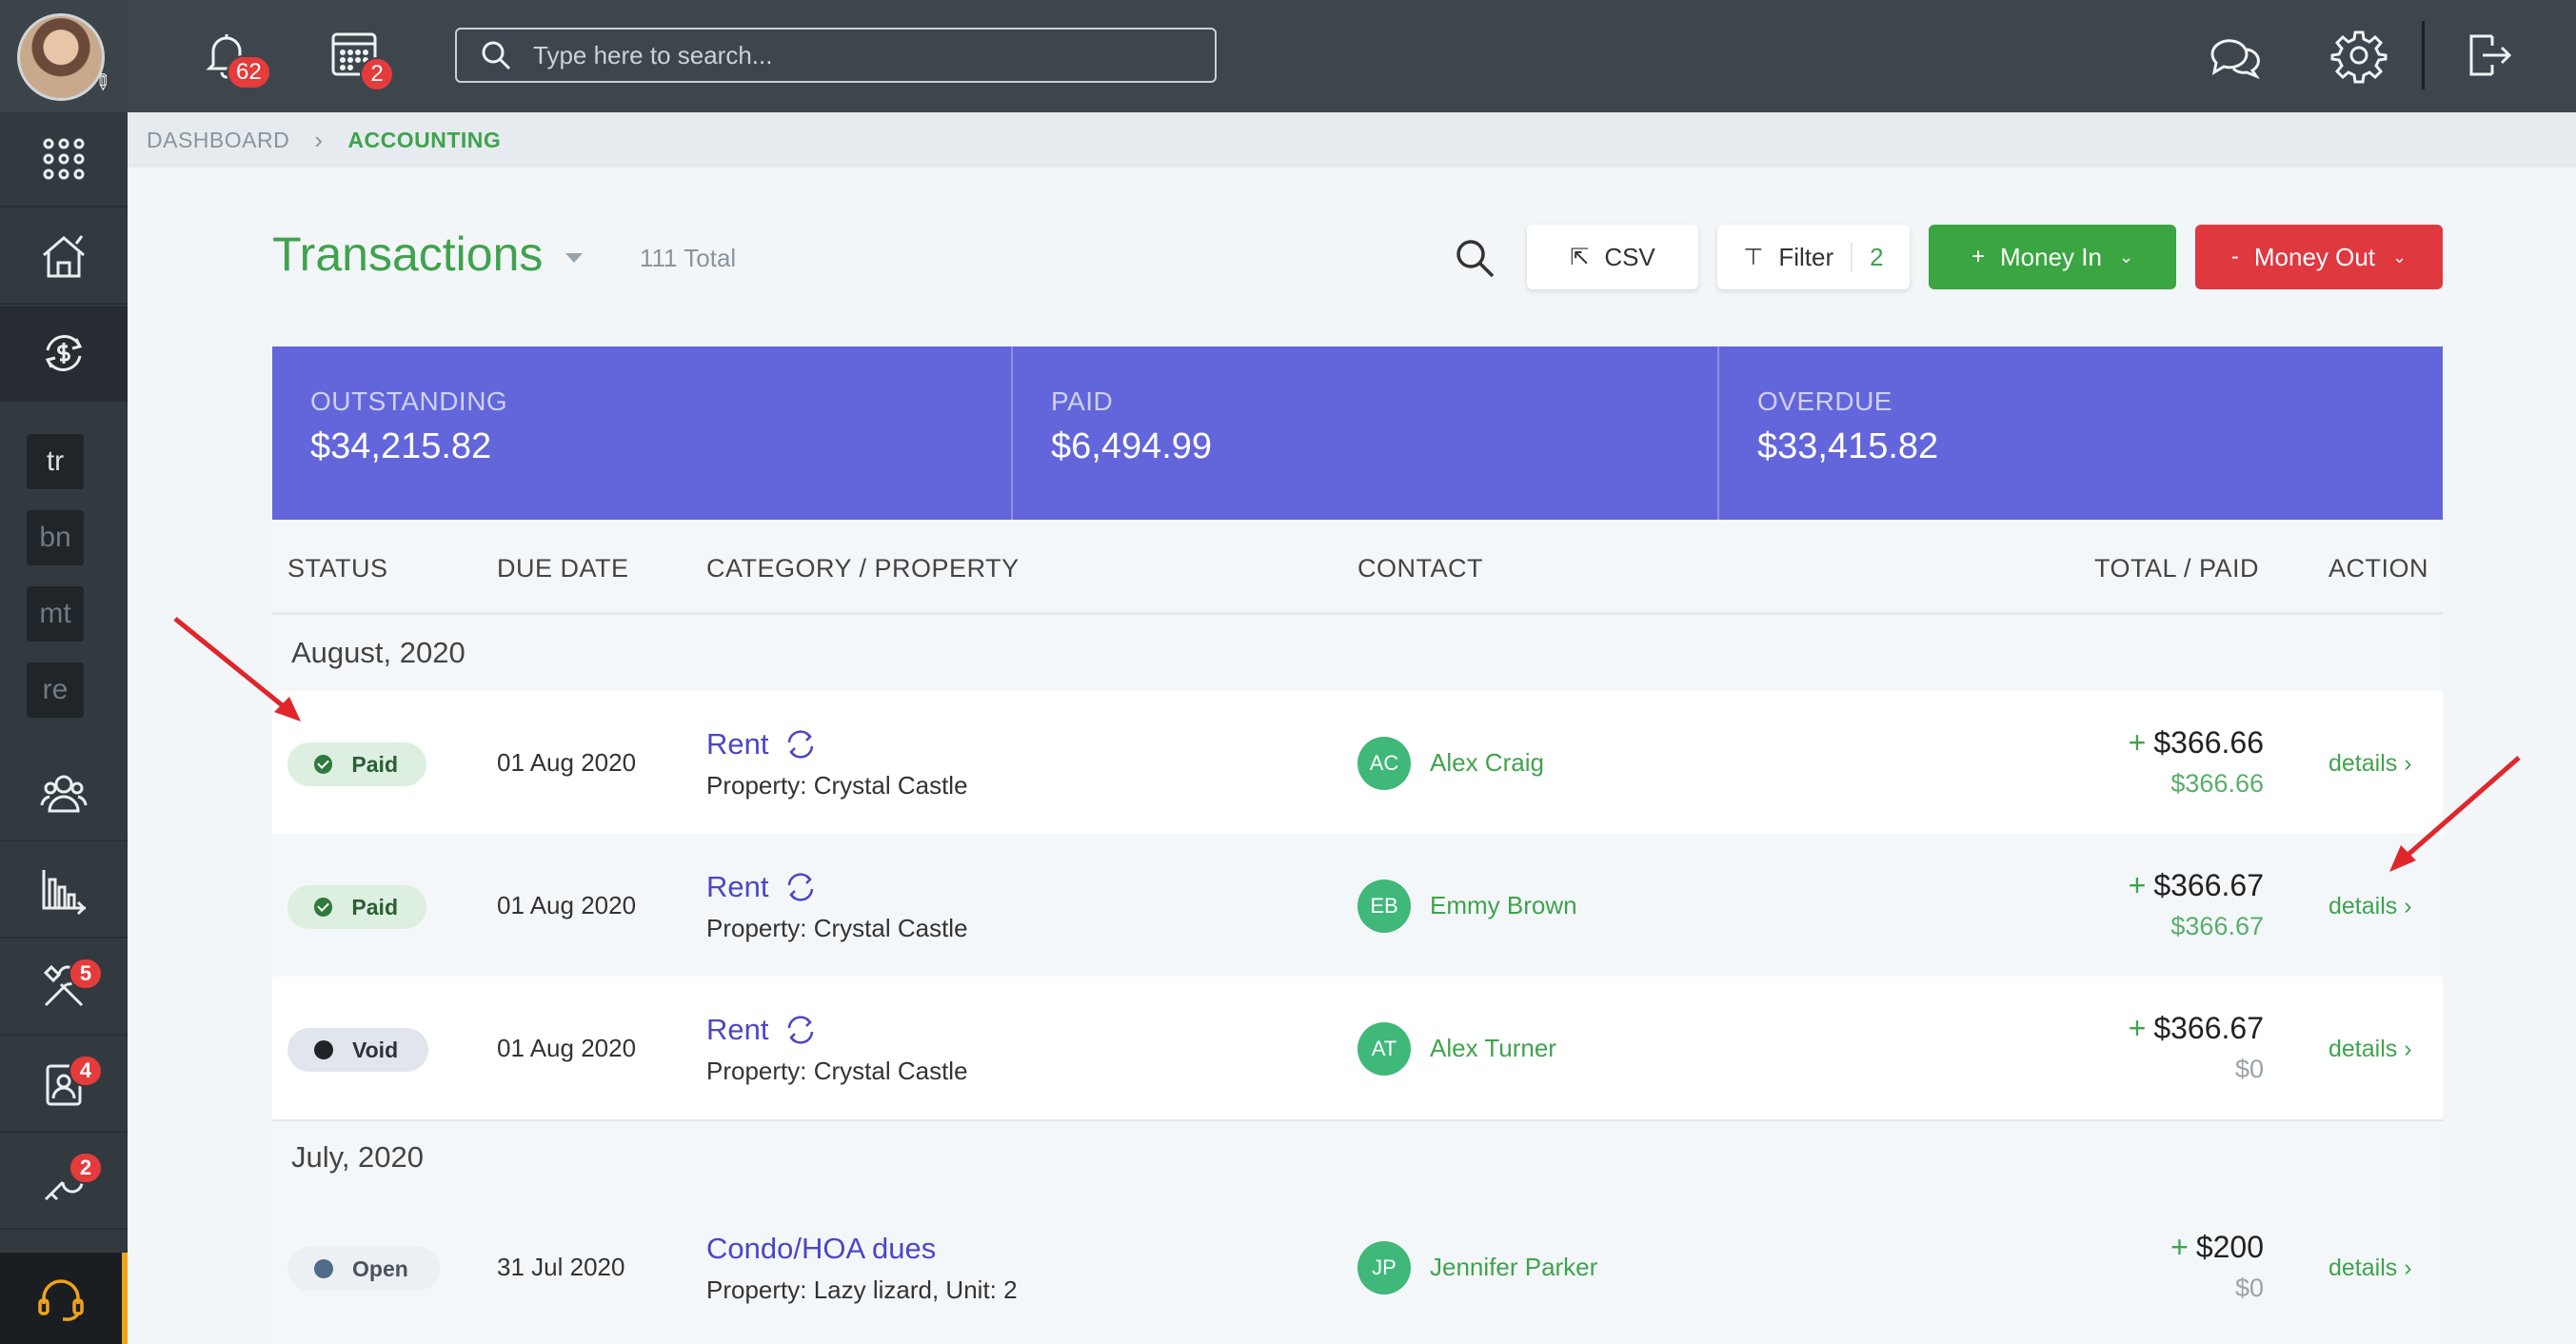 This screenshot has height=1344, width=2576. Describe the element at coordinates (561, 1267) in the screenshot. I see `due-date: 31 Jul 2020` at that location.